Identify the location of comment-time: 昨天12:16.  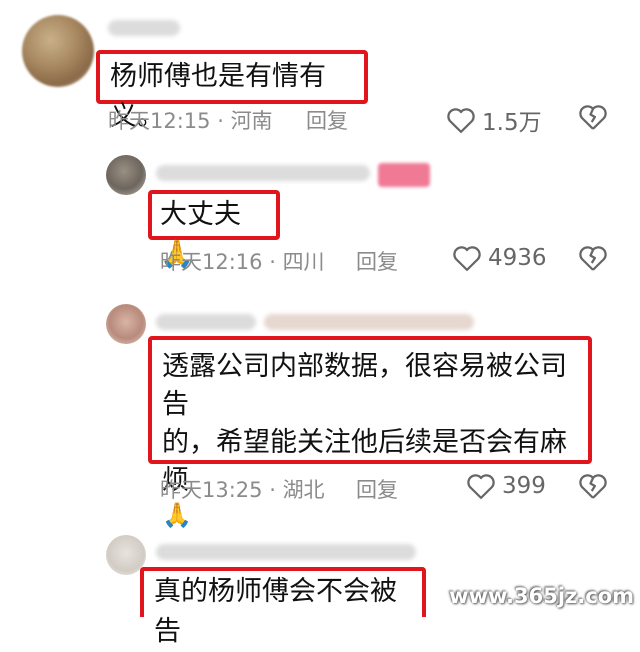
(211, 262).